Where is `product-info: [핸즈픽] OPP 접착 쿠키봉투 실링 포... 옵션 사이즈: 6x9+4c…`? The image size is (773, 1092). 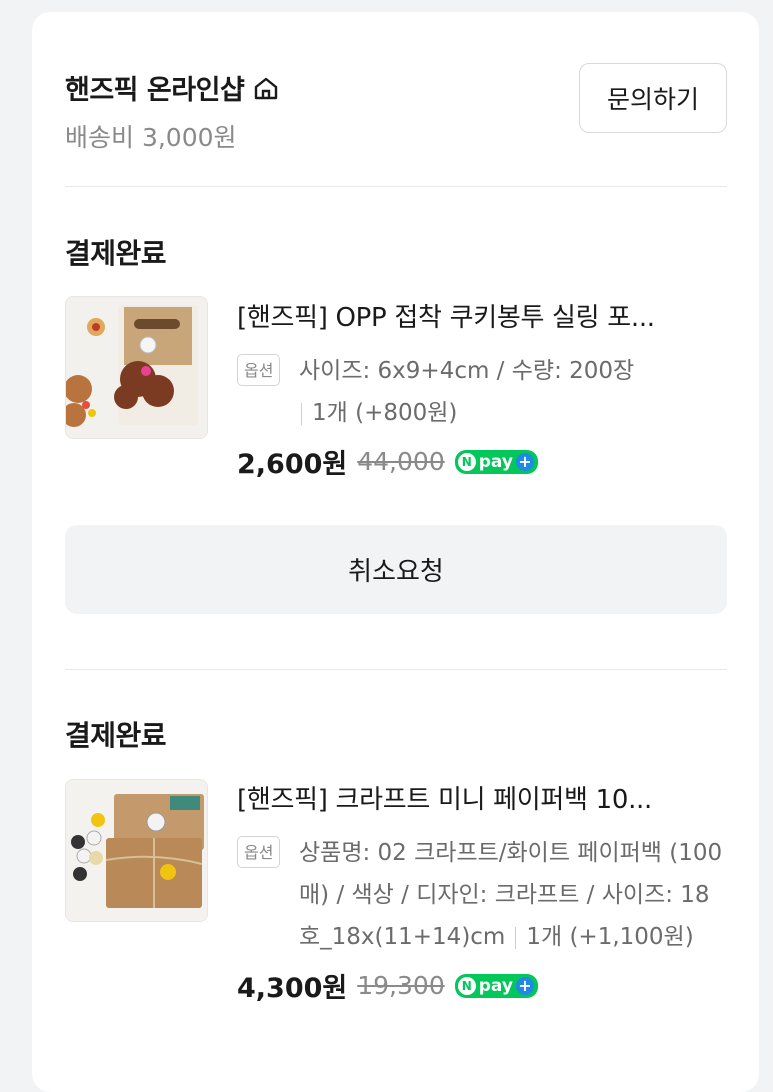
product-info: [핸즈픽] OPP 접착 쿠키봉투 실링 포... 옵션 사이즈: 6x9+4c… is located at coordinates (482, 389).